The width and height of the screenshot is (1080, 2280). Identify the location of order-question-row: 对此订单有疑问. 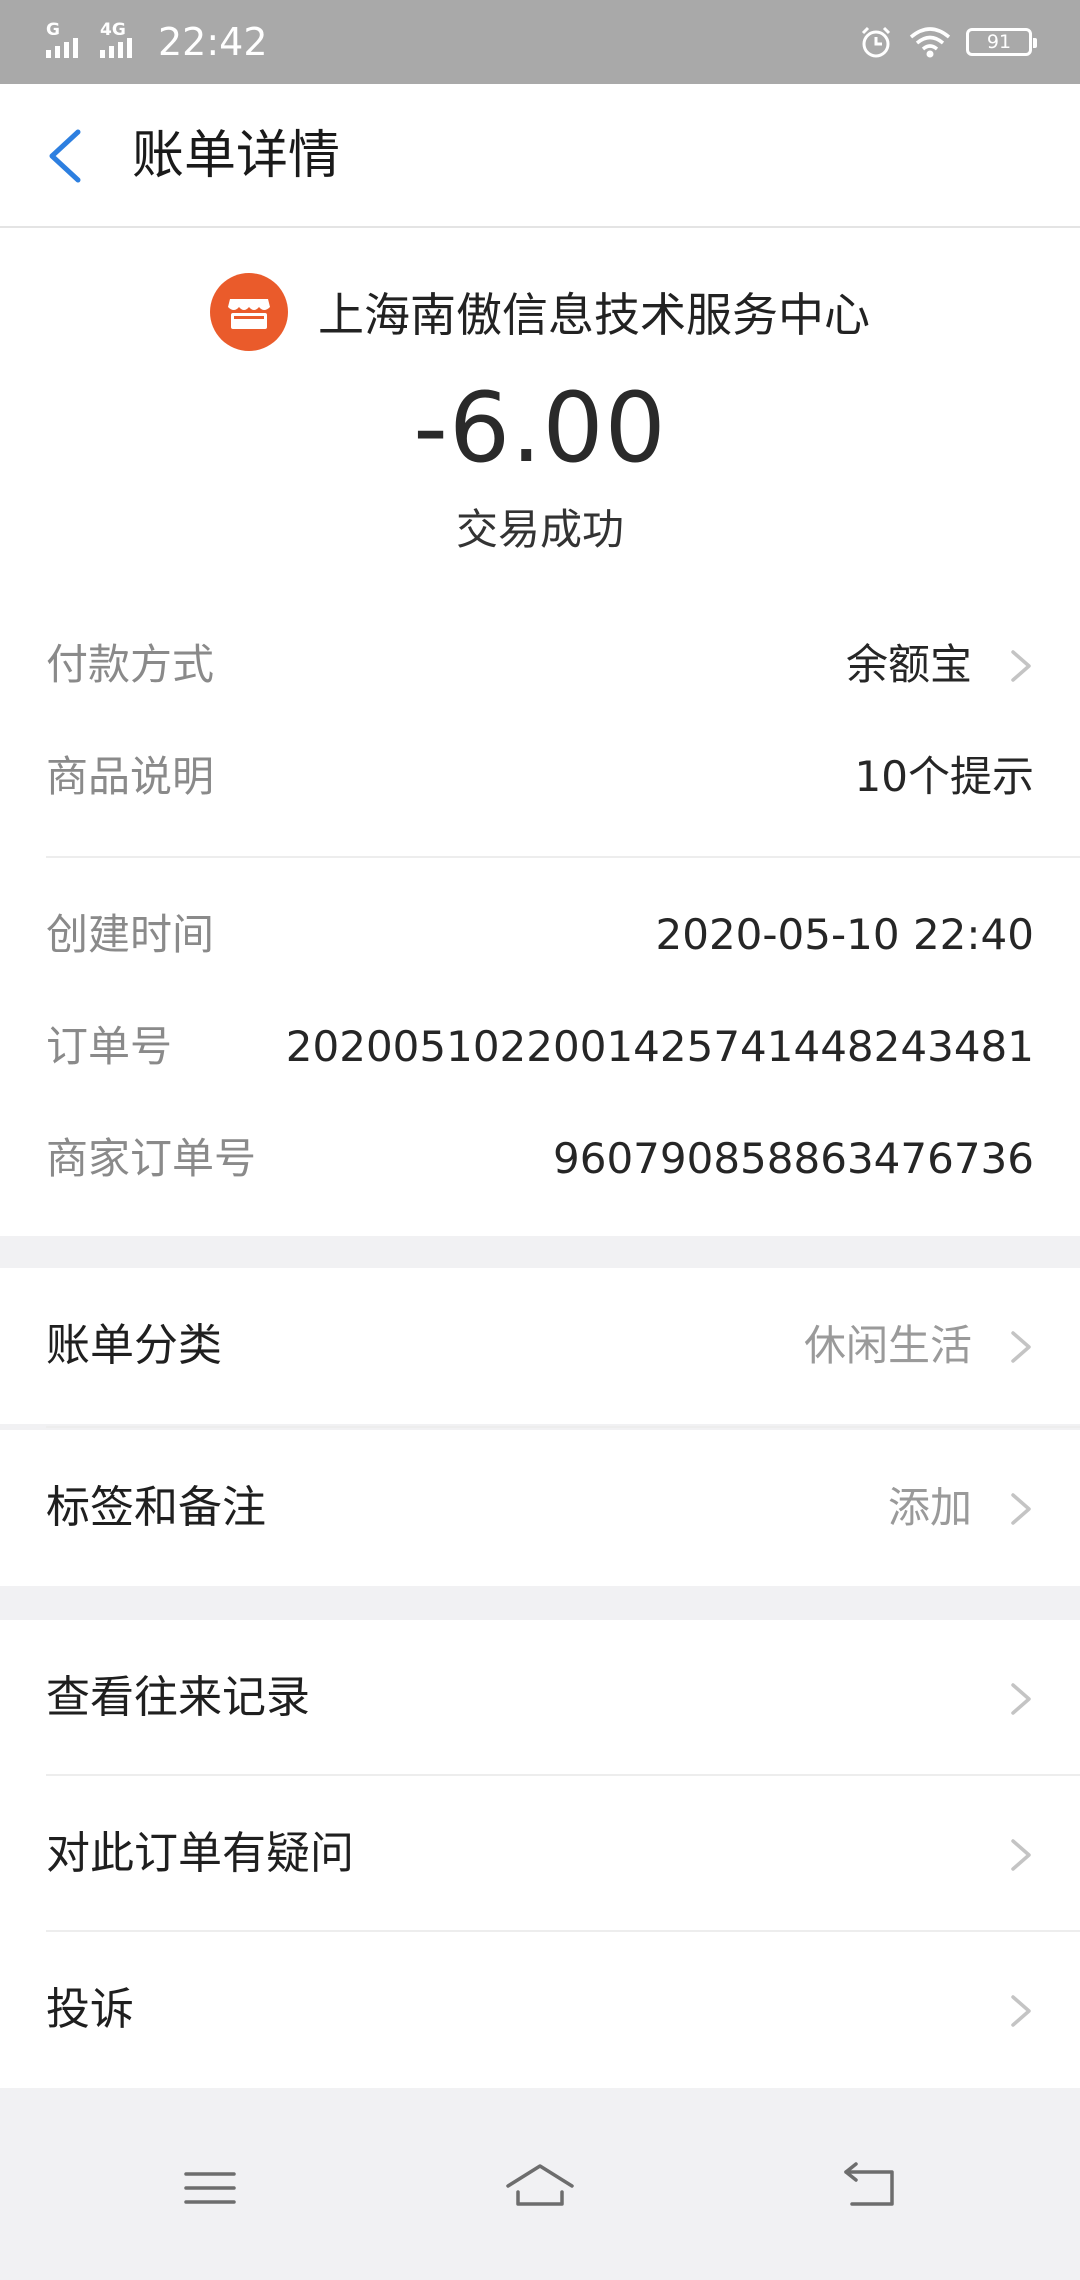
(540, 1854).